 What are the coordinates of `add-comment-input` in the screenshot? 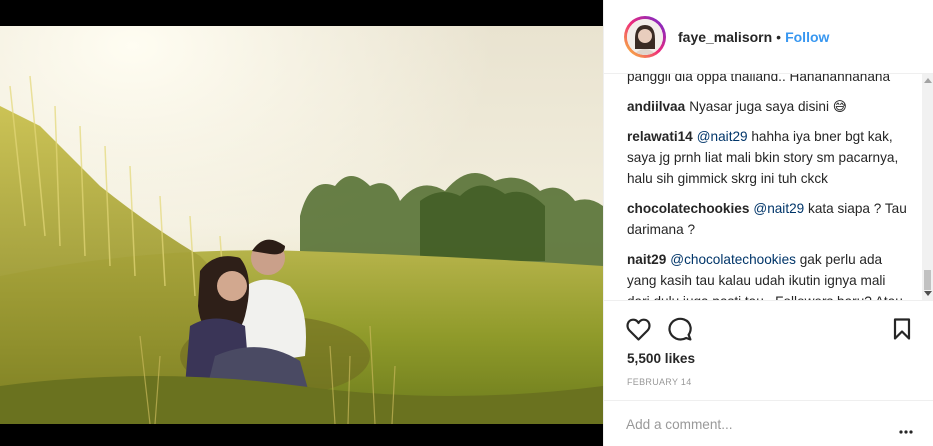 It's located at (751, 424).